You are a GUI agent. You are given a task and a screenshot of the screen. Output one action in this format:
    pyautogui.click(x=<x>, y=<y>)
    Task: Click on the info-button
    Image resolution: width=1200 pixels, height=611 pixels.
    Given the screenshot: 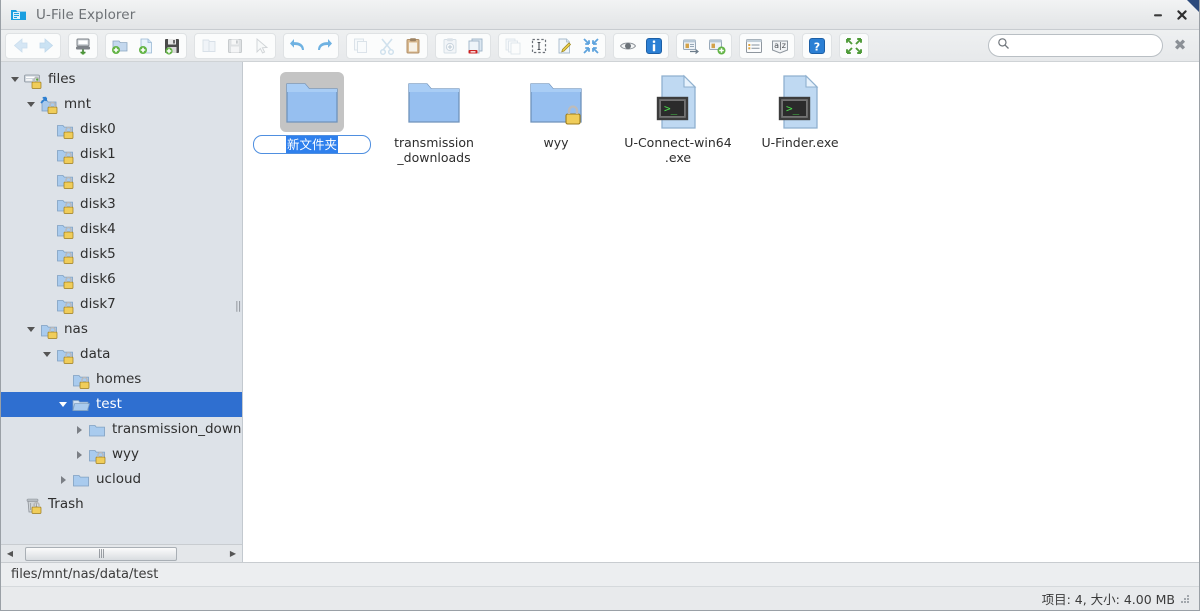 What is the action you would take?
    pyautogui.click(x=654, y=46)
    